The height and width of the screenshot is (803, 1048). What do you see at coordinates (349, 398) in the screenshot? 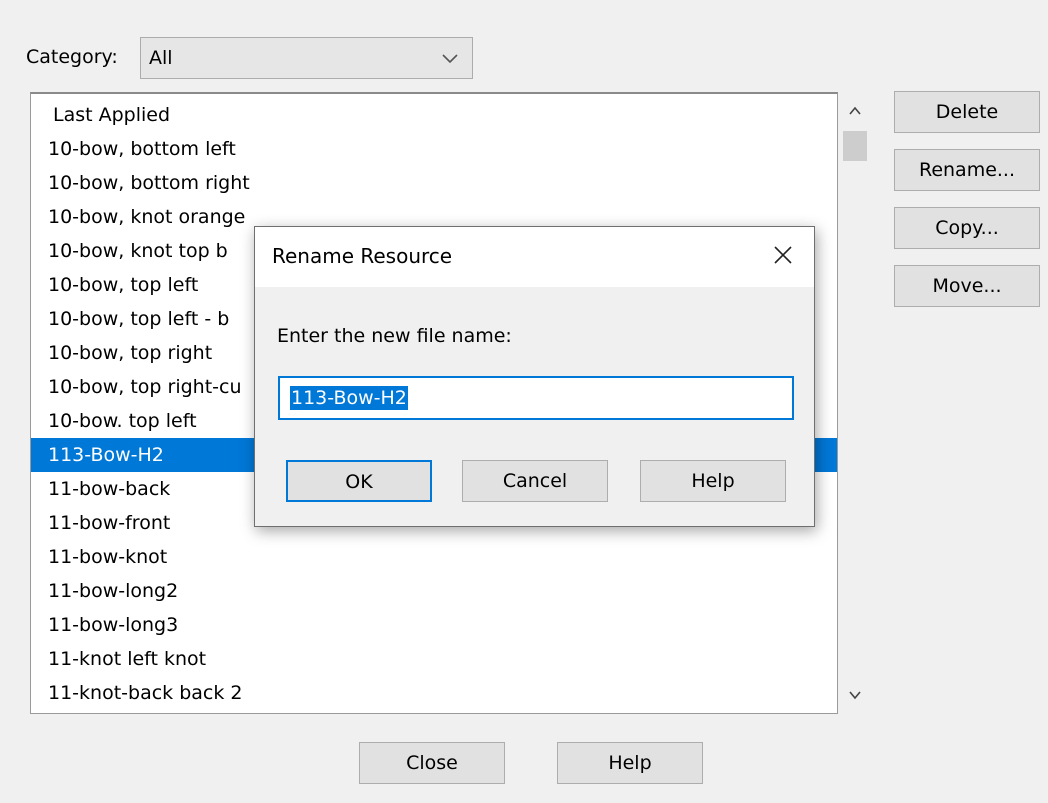
I see `file-name-input-value: 113-Bow-H2` at bounding box center [349, 398].